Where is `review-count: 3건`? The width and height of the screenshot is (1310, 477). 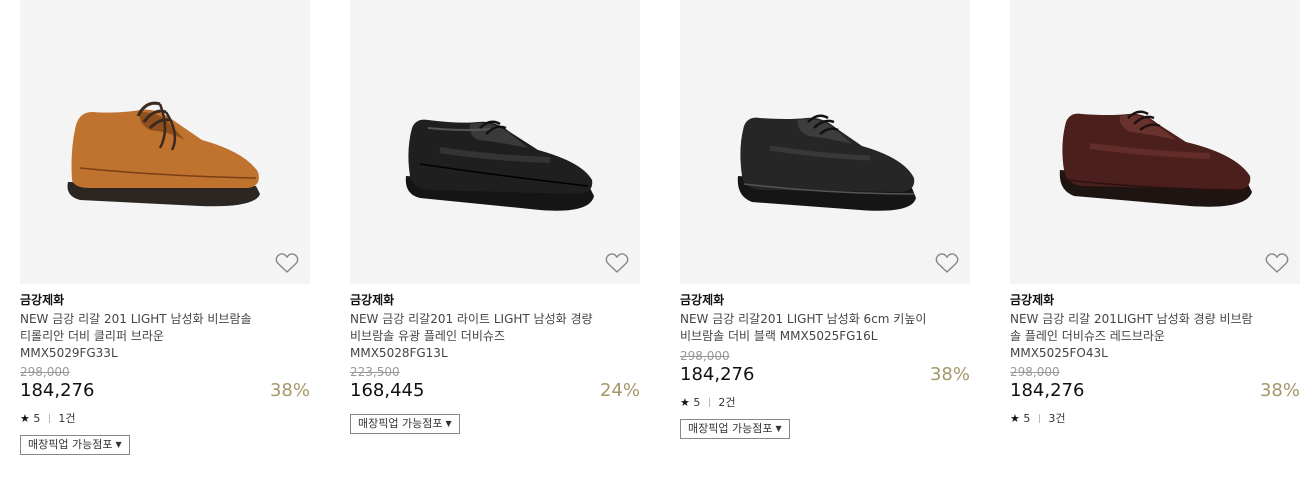 review-count: 3건 is located at coordinates (1057, 418).